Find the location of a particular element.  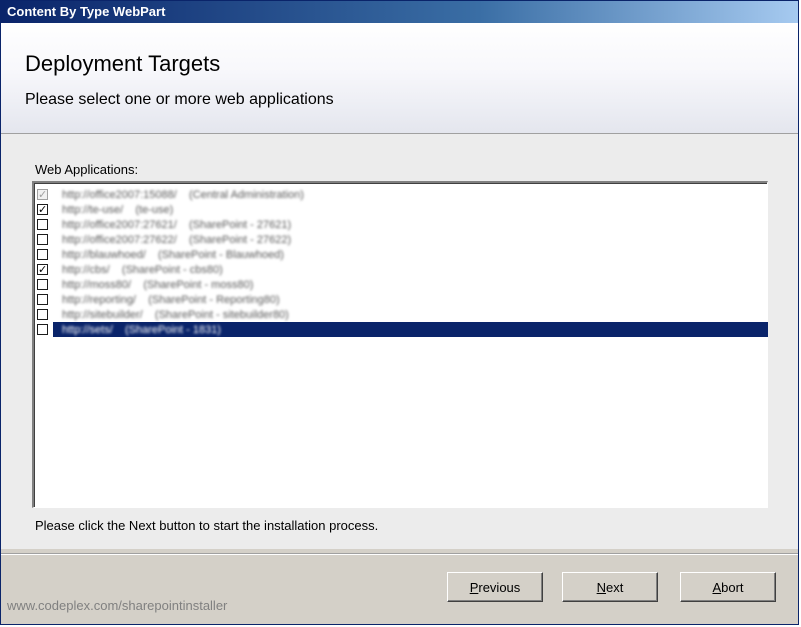

next-button: Next is located at coordinates (610, 587).